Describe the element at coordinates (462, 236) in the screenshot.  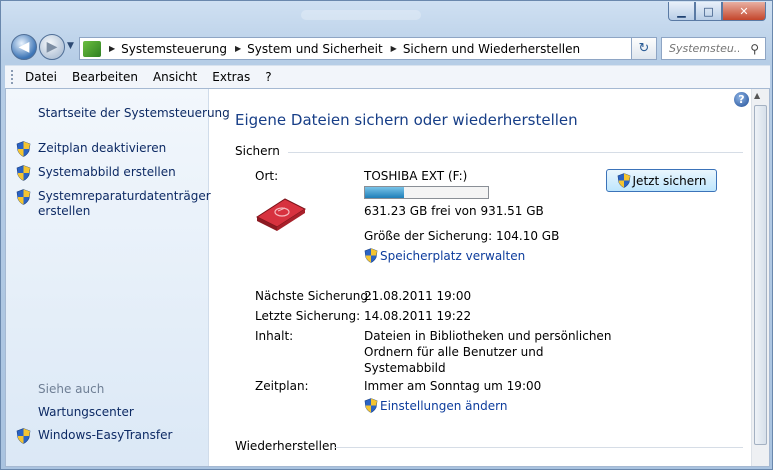
I see `backup-size-text: Größe der Sicherung: 104.10 GB` at that location.